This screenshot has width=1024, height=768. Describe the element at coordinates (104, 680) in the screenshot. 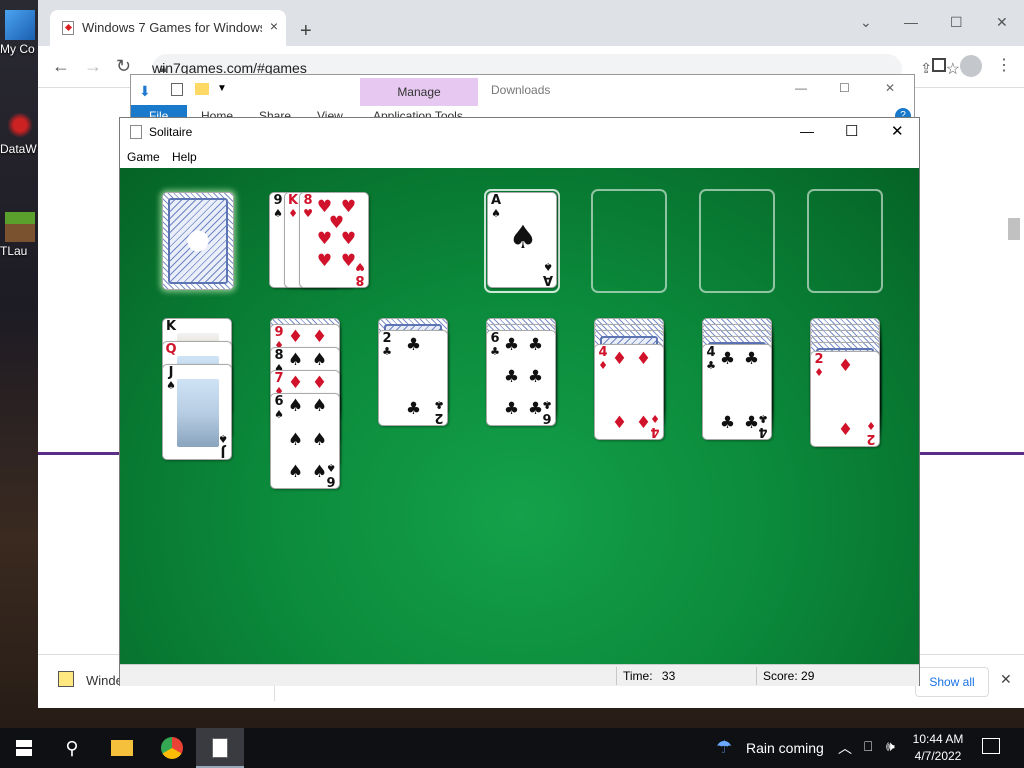

I see `download-item-name: Winde` at that location.